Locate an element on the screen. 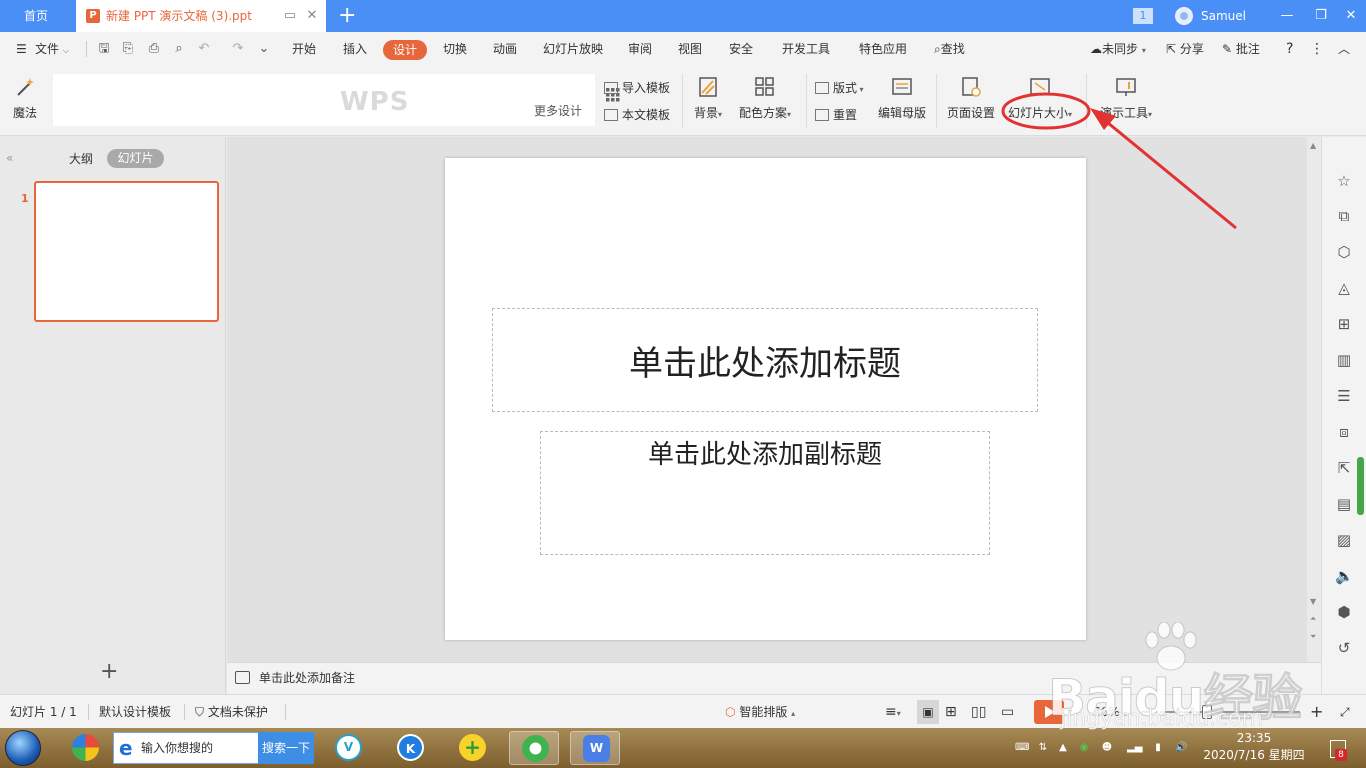 This screenshot has height=768, width=1366. monitor-icon: ▭ is located at coordinates (290, 16).